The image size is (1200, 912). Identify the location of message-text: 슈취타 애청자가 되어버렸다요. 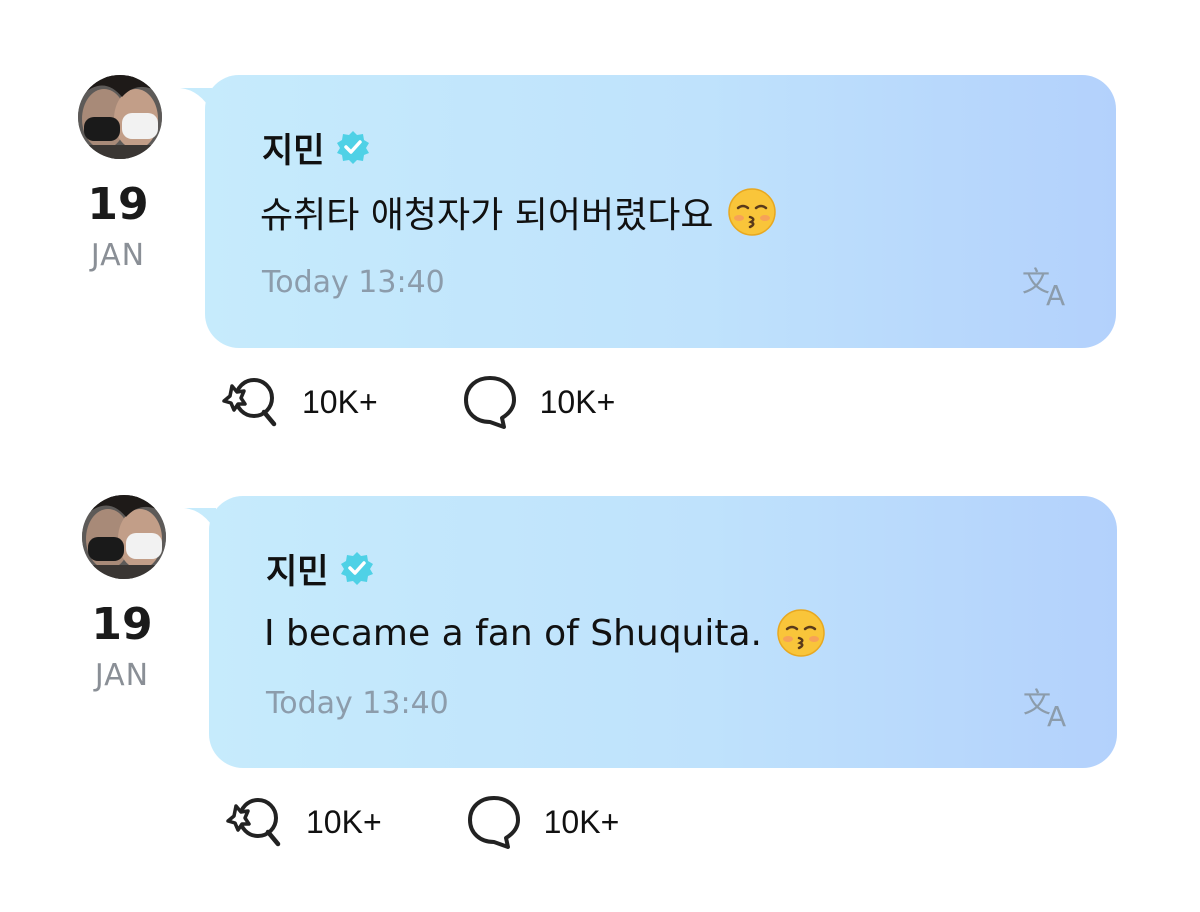
(487, 215).